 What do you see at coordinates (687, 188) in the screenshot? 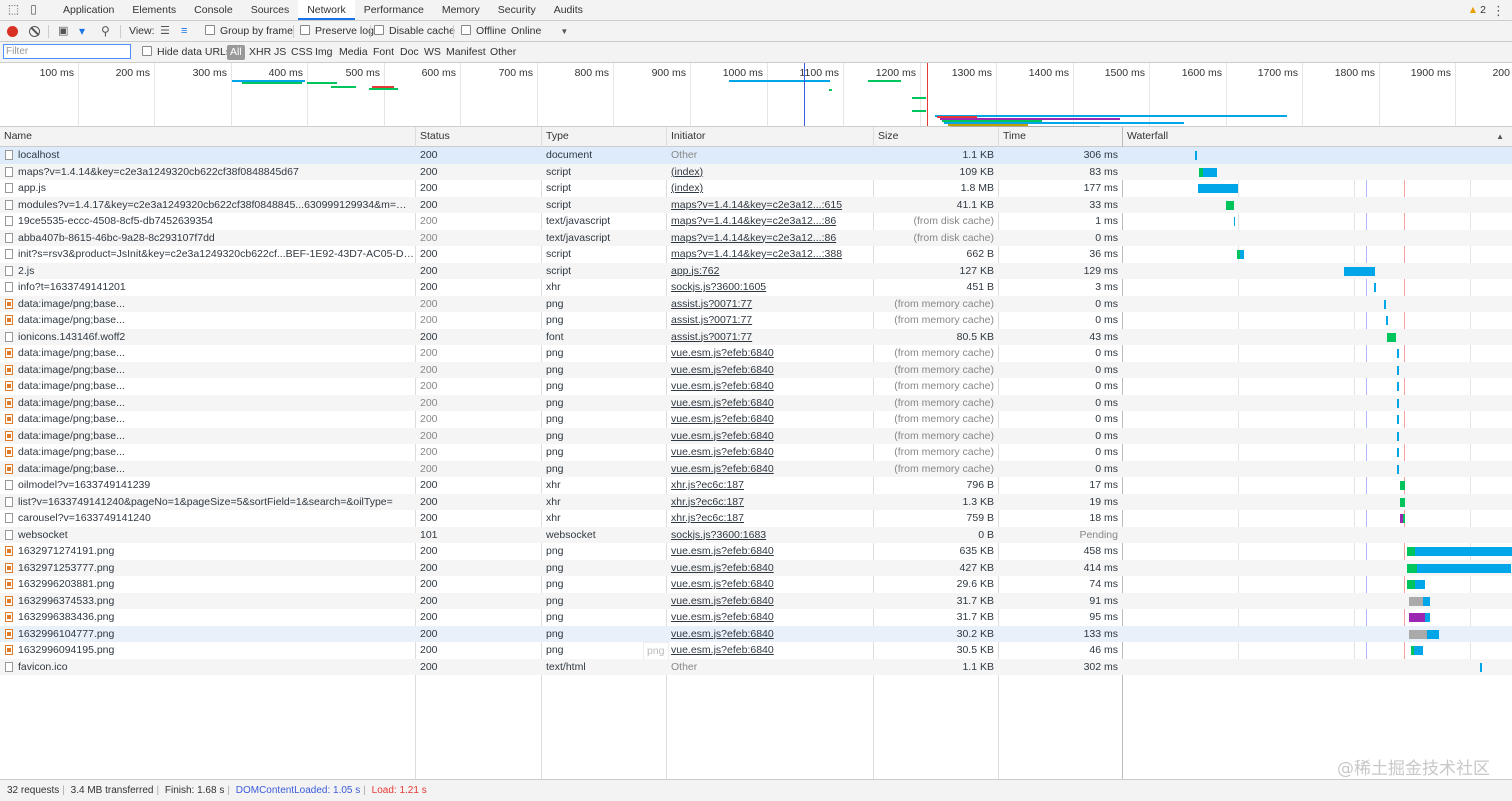
I see `initiator-link: (index)` at bounding box center [687, 188].